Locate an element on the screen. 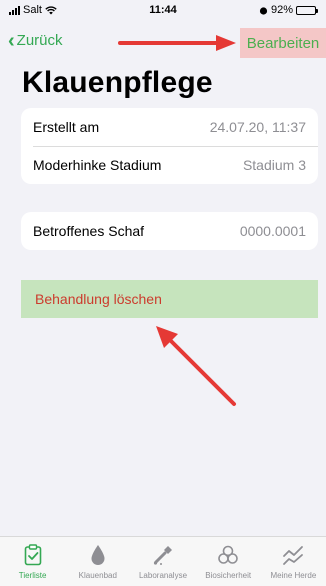 The width and height of the screenshot is (326, 586). tab-label: Tierliste is located at coordinates (32, 575).